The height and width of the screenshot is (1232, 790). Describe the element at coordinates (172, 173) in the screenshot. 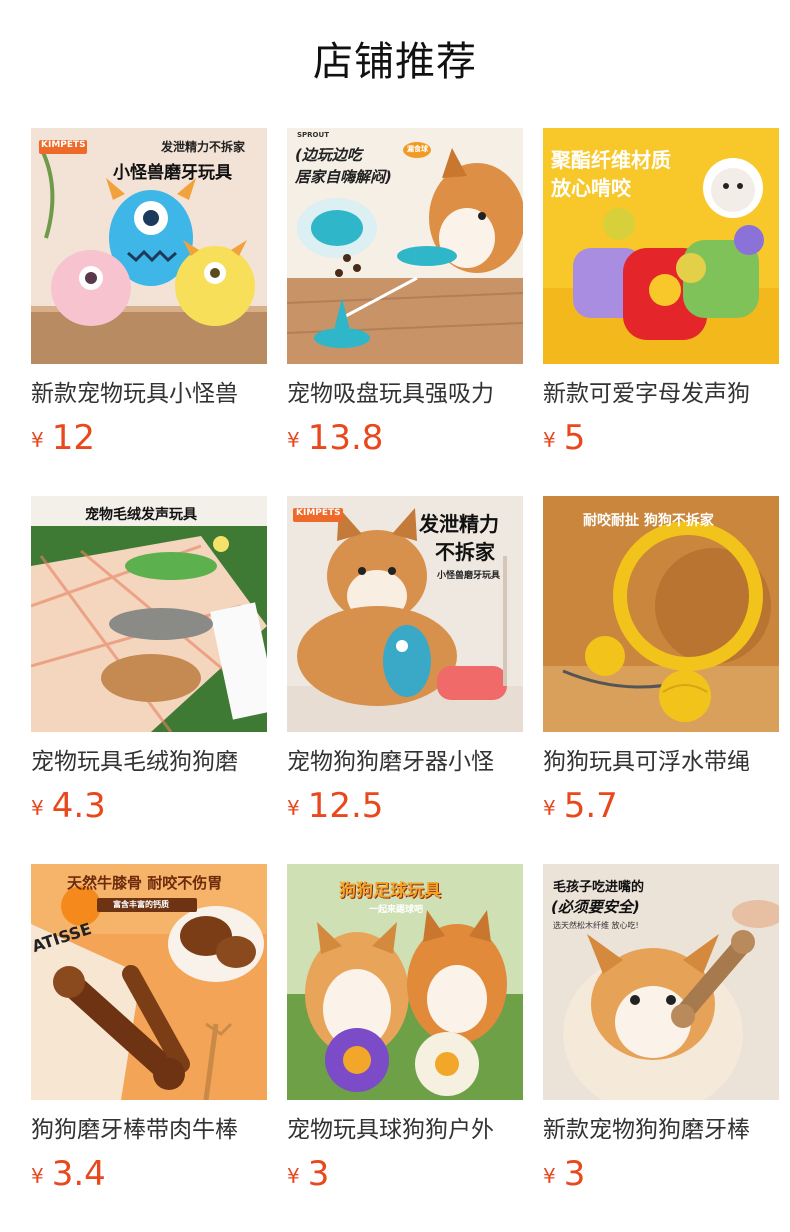

I see `image-caption-main: 小怪兽磨牙玩具` at that location.